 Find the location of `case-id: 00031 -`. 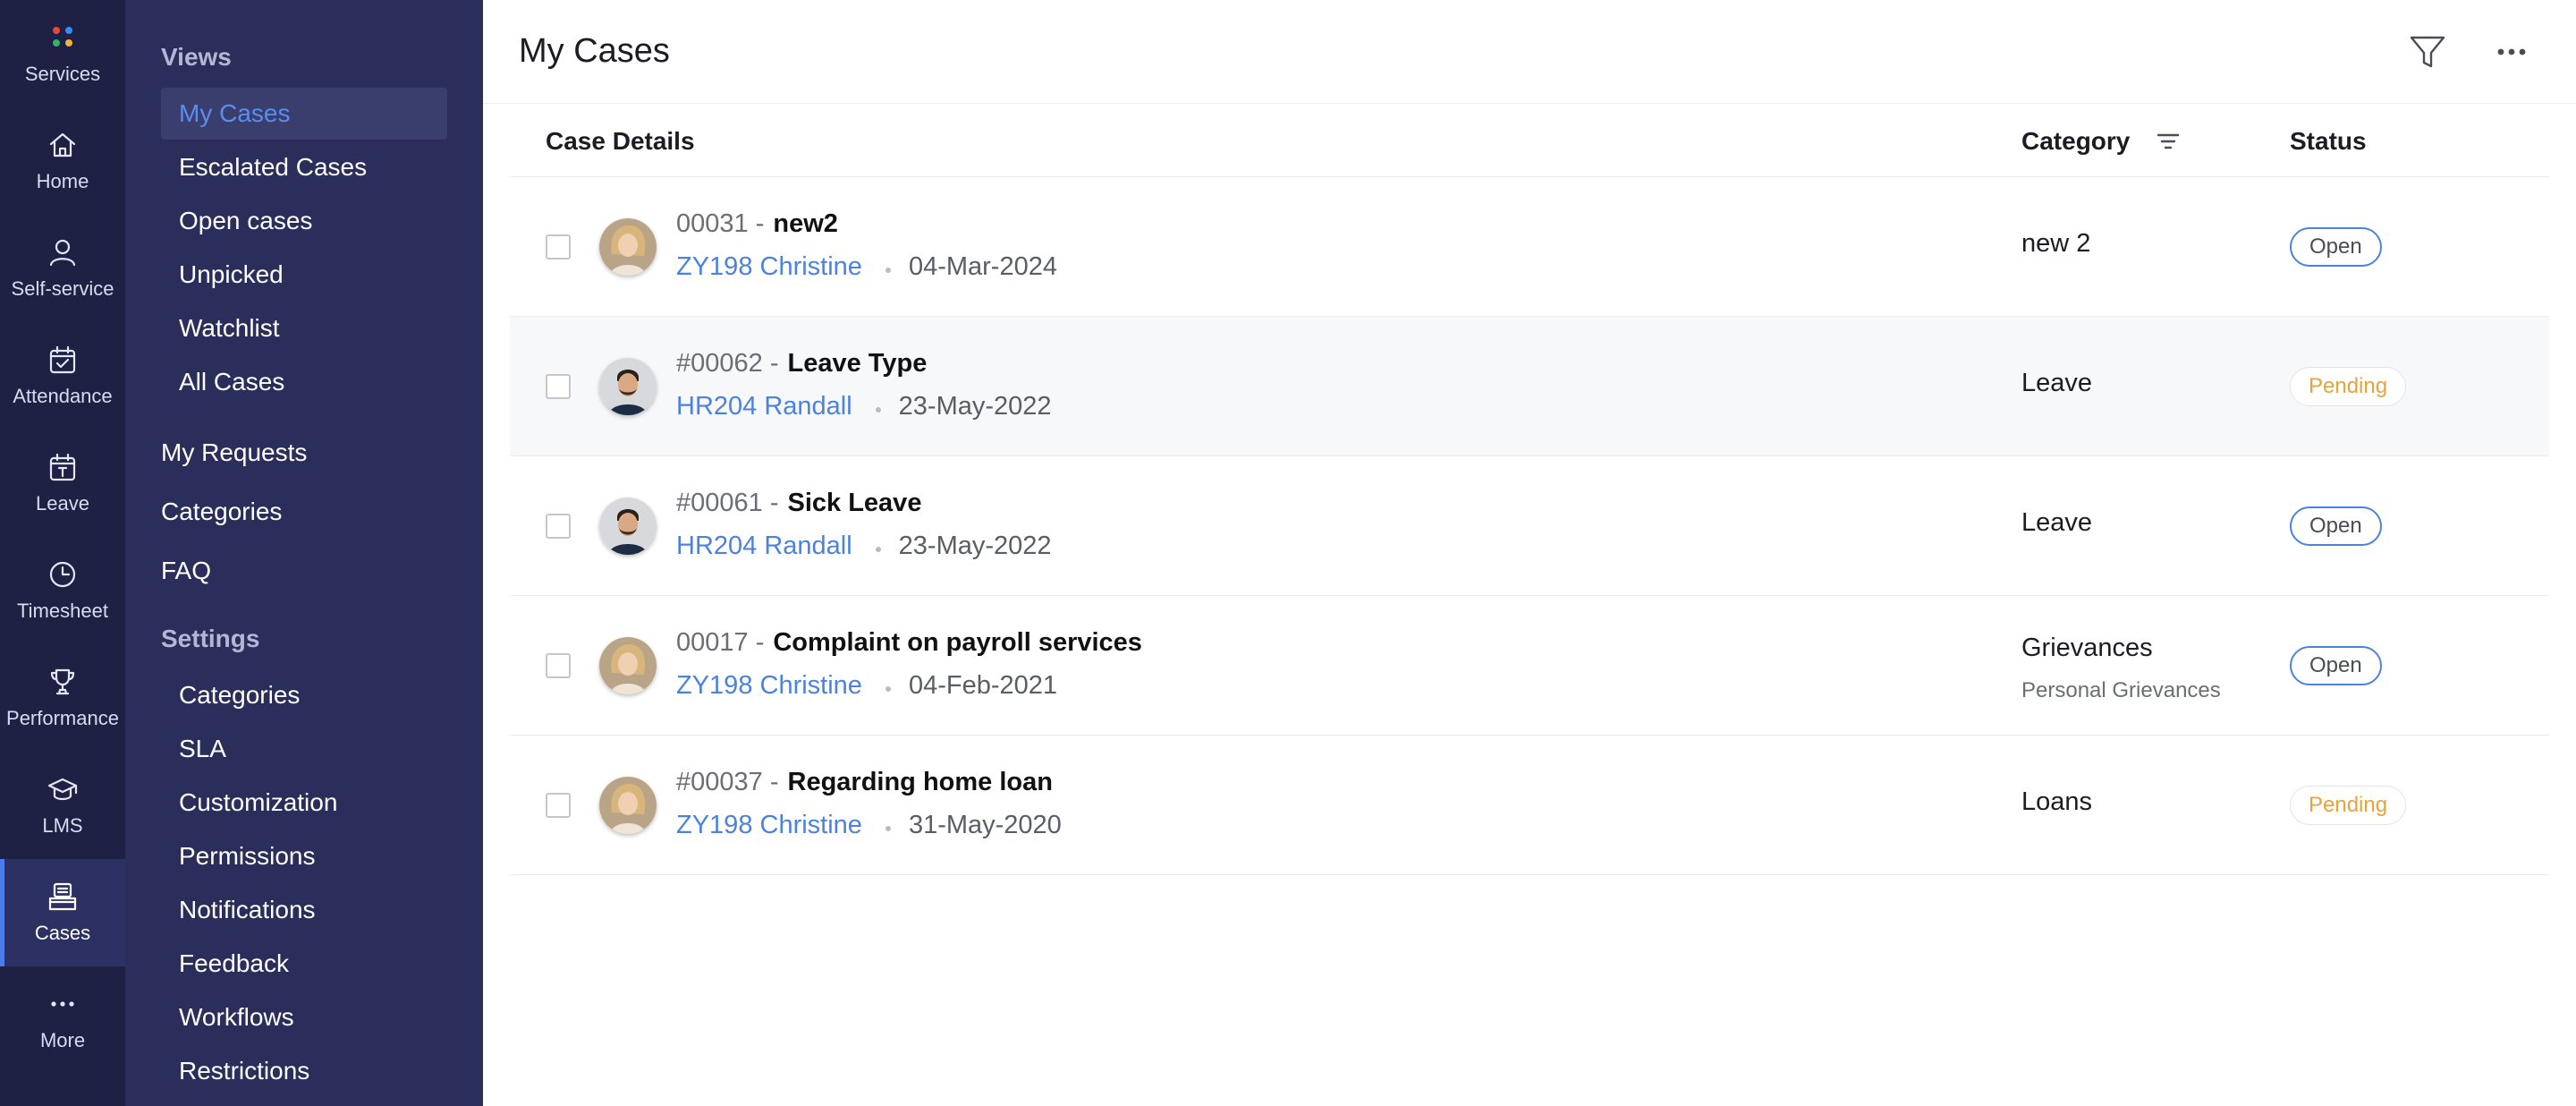

case-id: 00031 - is located at coordinates (720, 223).